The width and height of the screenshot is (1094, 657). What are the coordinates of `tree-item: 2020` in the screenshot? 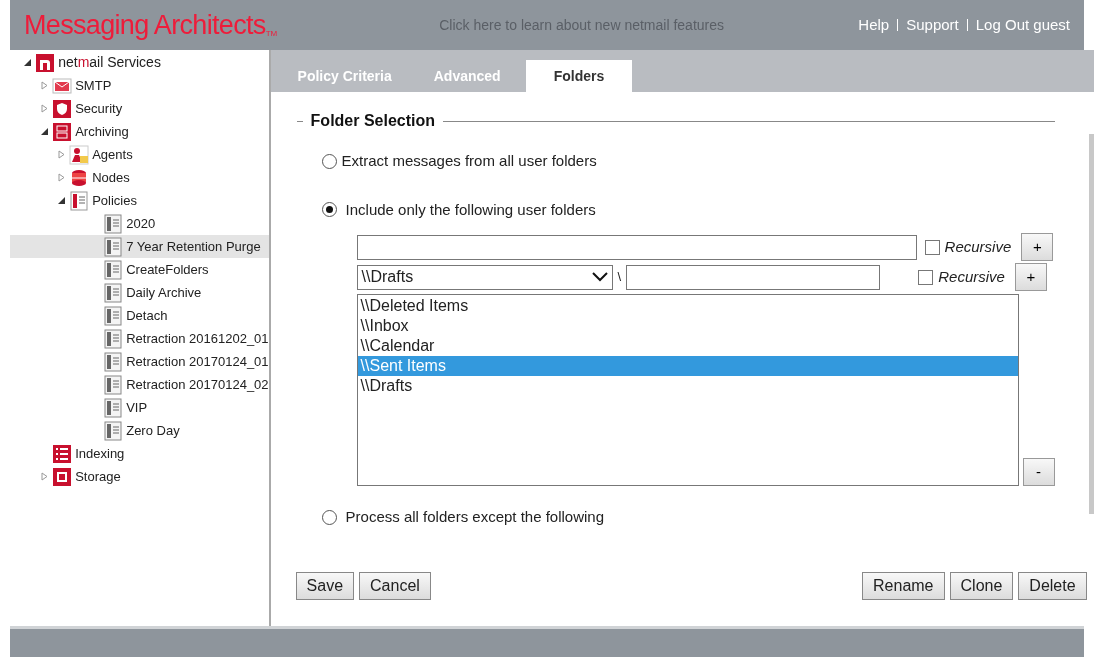 It's located at (139, 223).